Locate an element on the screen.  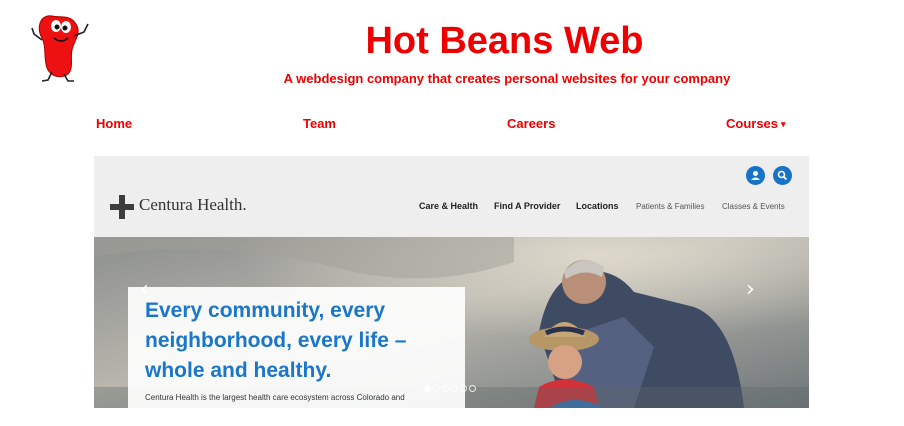
nav-careers: Careers is located at coordinates (531, 123).